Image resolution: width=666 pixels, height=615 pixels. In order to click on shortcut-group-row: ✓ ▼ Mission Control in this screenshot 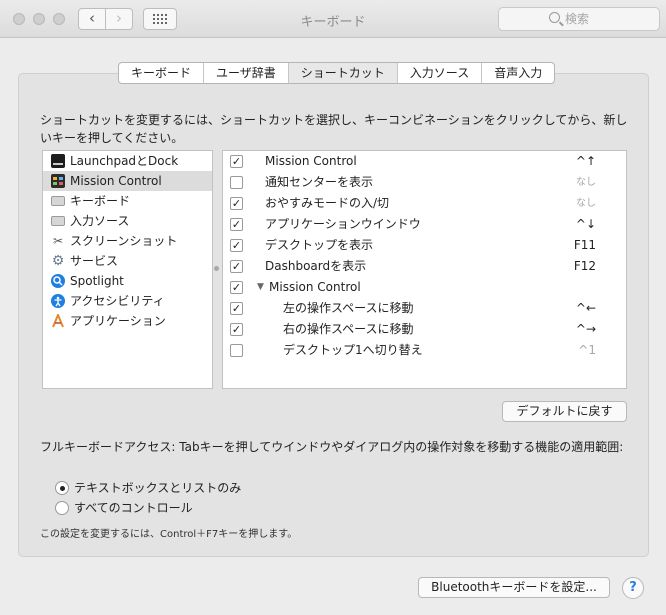, I will do `click(424, 287)`.